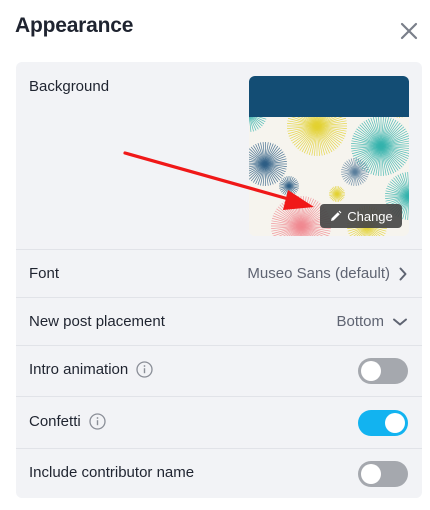 The width and height of the screenshot is (430, 510). What do you see at coordinates (403, 273) in the screenshot?
I see `chevron-right-icon` at bounding box center [403, 273].